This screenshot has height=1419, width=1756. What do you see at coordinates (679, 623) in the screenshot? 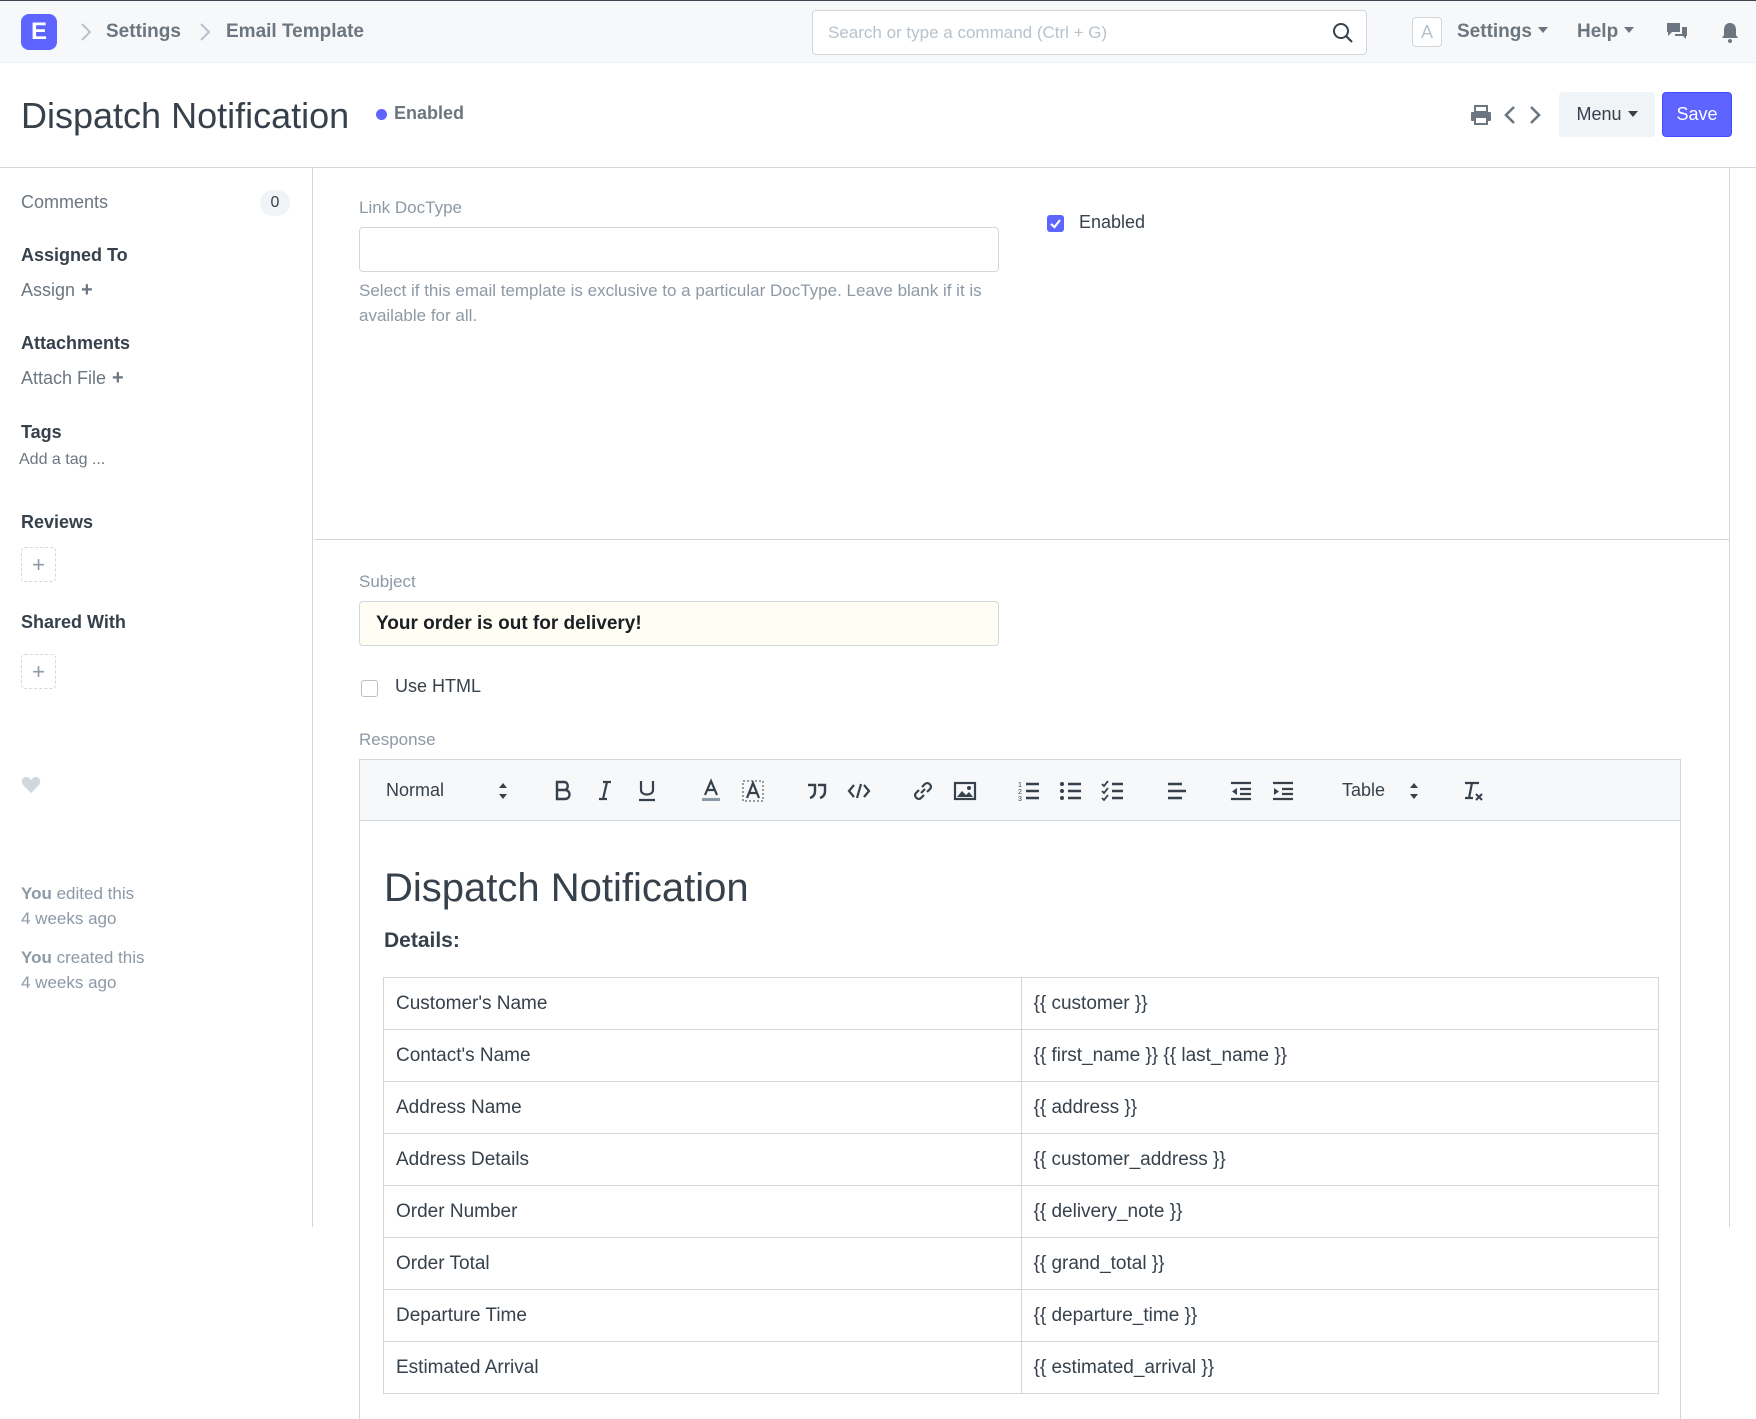
I see `subject-input` at bounding box center [679, 623].